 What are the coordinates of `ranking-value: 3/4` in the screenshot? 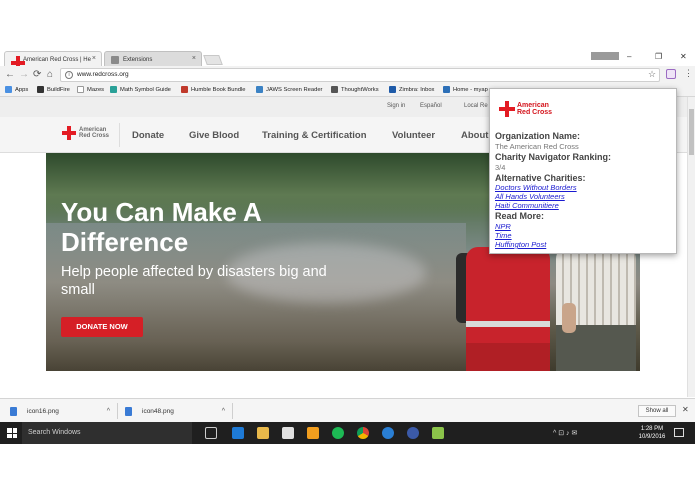 It's located at (500, 167).